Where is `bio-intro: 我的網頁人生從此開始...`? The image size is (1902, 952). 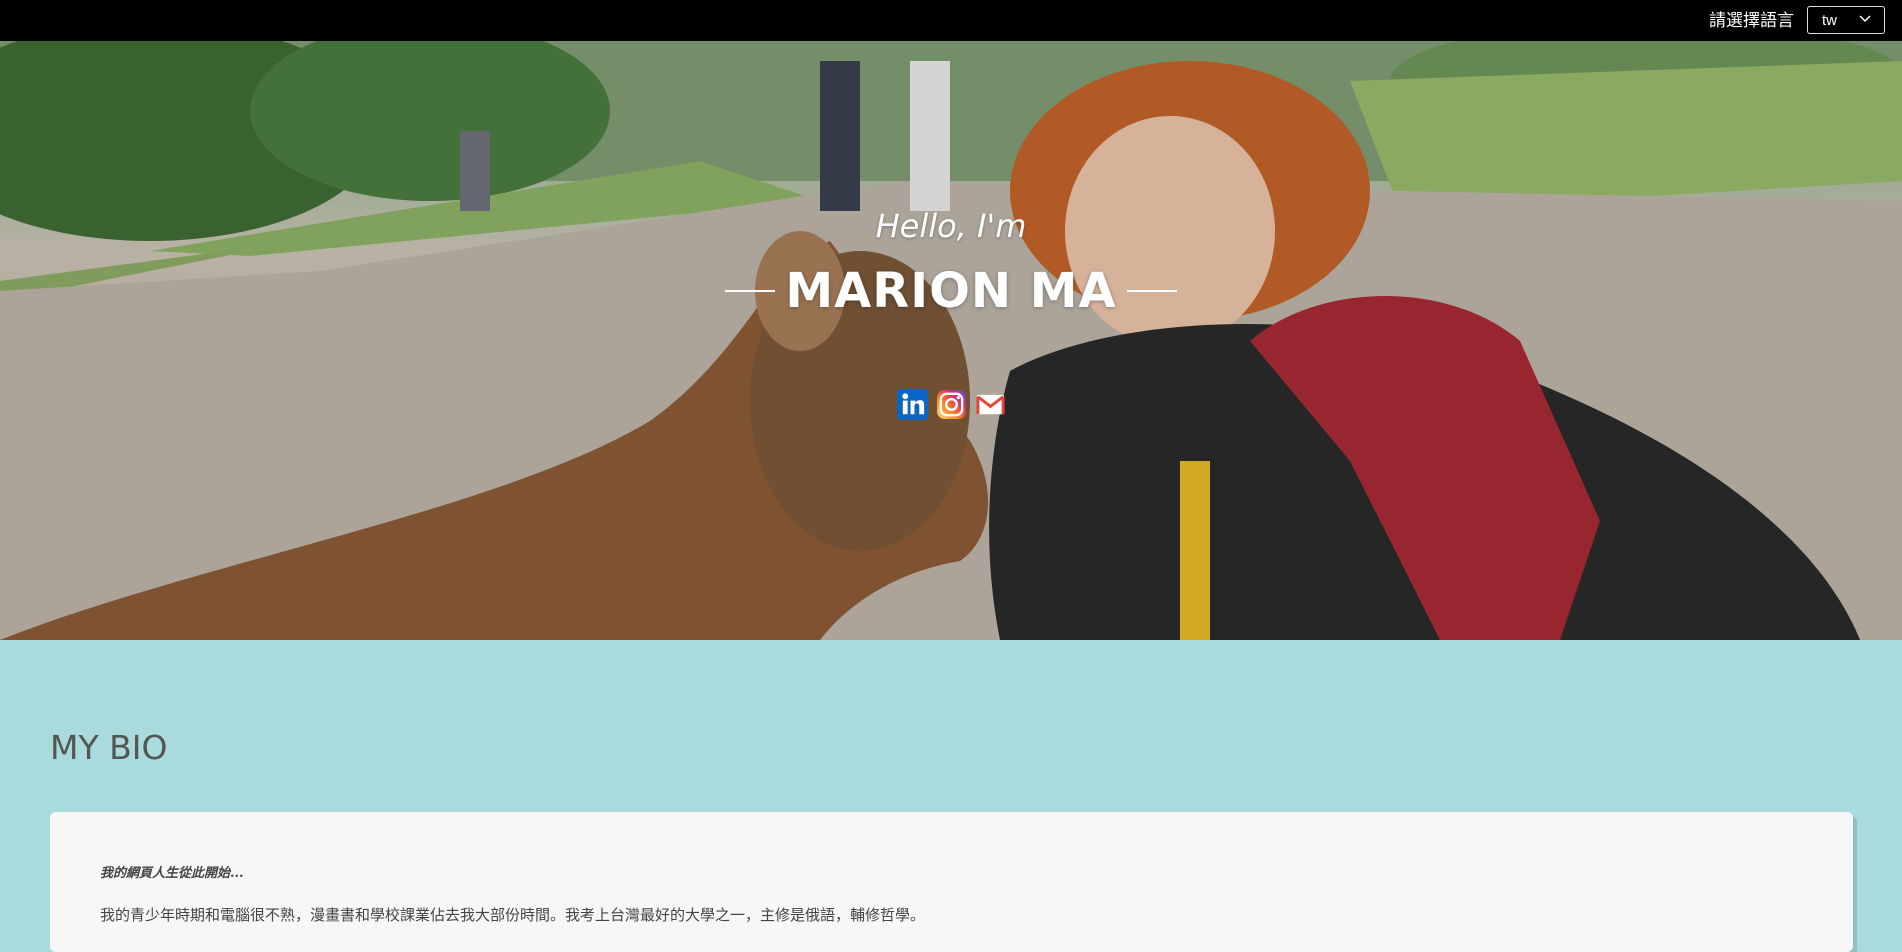
bio-intro: 我的網頁人生從此開始... is located at coordinates (172, 873).